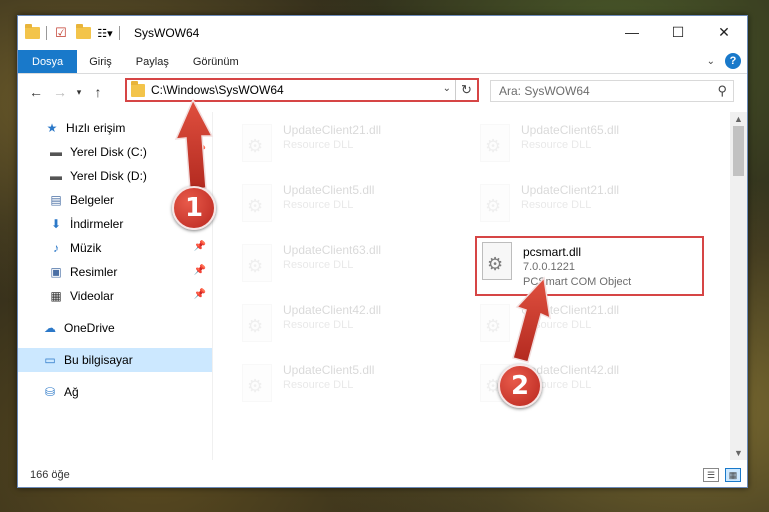  What do you see at coordinates (217, 90) in the screenshot?
I see `address-path: C:\Windows\SysWOW64` at bounding box center [217, 90].